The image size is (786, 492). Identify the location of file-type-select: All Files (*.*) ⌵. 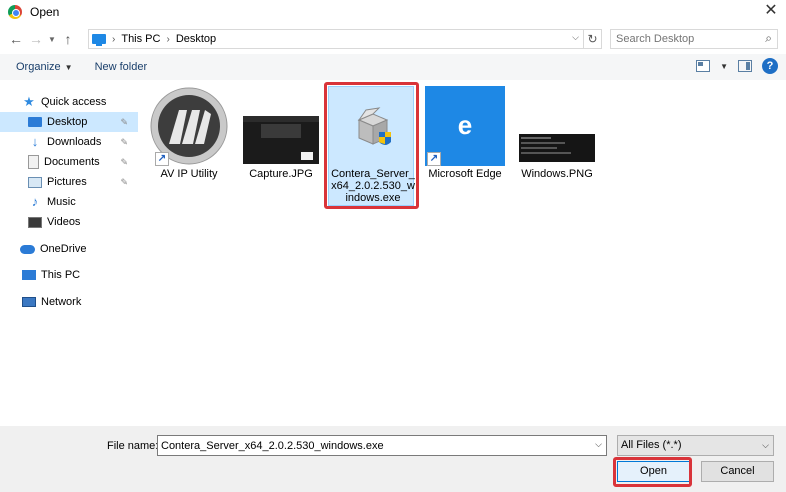
(695, 445).